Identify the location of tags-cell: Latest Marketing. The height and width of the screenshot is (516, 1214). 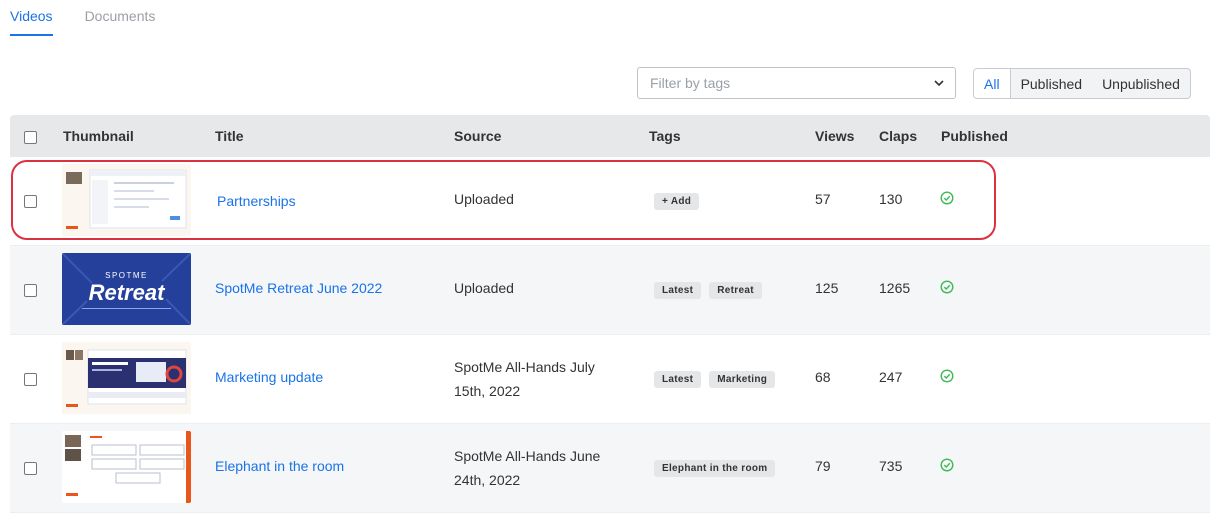
(718, 378).